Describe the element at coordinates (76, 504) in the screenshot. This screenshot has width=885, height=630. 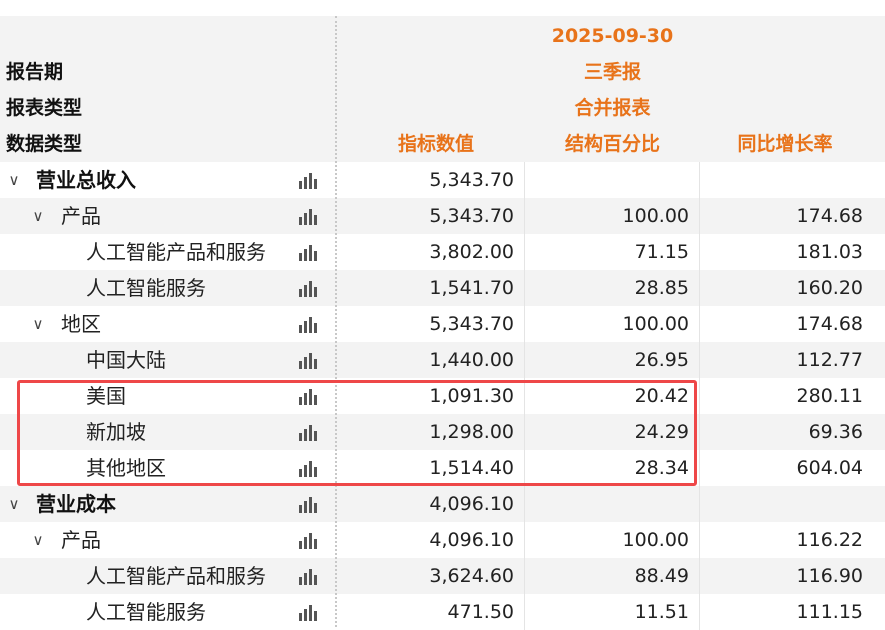
I see `row-label: 营业成本` at that location.